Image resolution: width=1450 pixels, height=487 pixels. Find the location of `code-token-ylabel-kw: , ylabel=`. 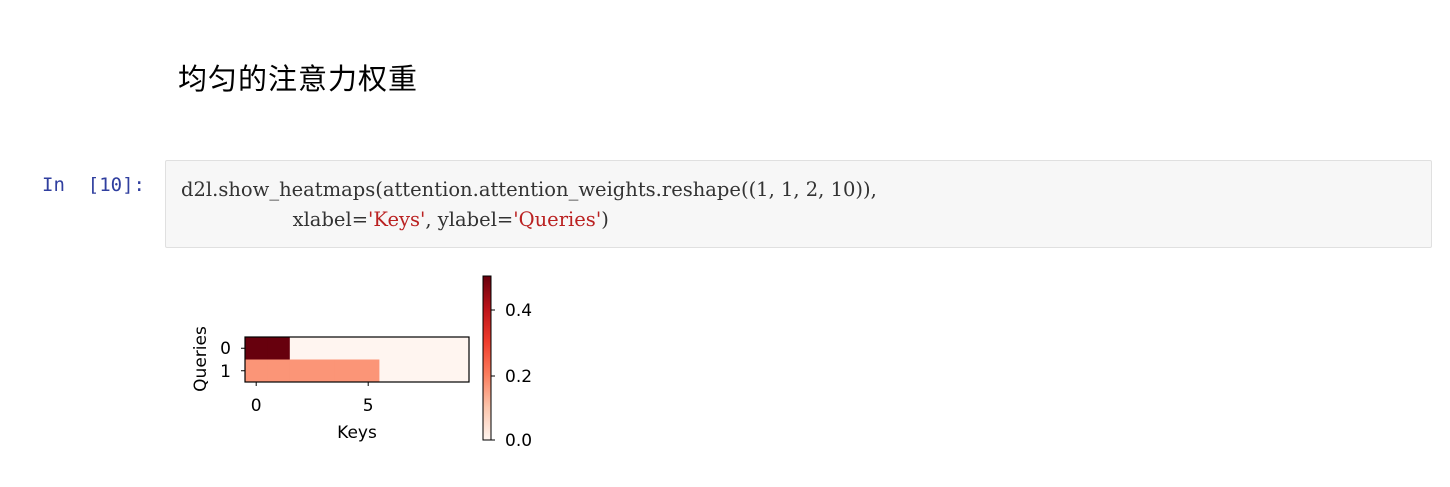

code-token-ylabel-kw: , ylabel= is located at coordinates (469, 219).